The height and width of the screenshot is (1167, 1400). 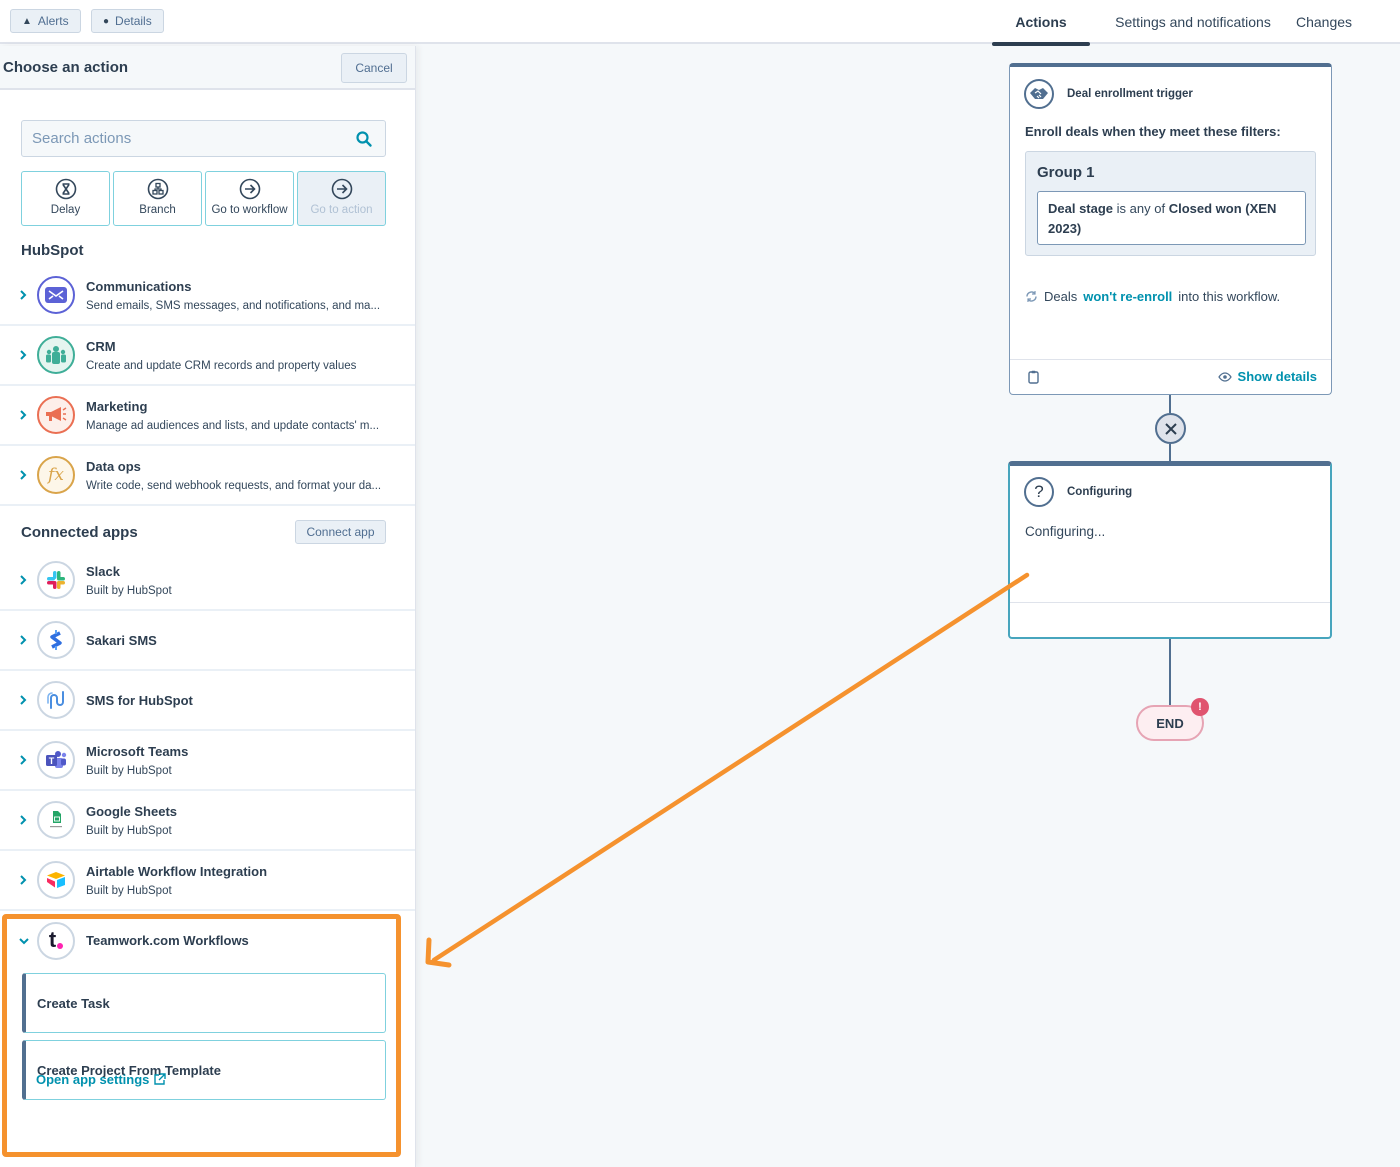 I want to click on hubspot-heading: HubSpot, so click(x=52, y=250).